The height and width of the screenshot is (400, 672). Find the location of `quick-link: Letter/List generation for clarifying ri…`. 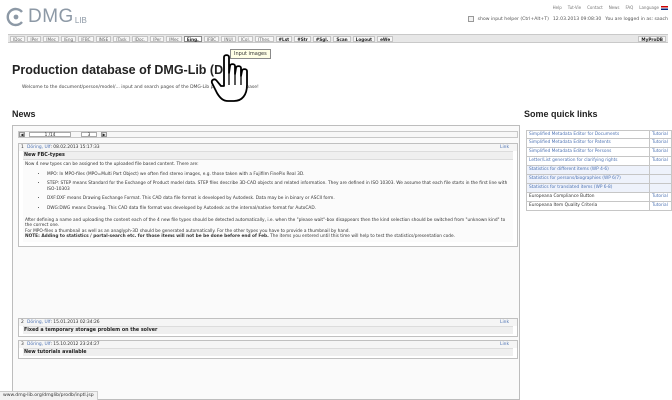

quick-link: Letter/List generation for clarifying ri… is located at coordinates (588, 161).